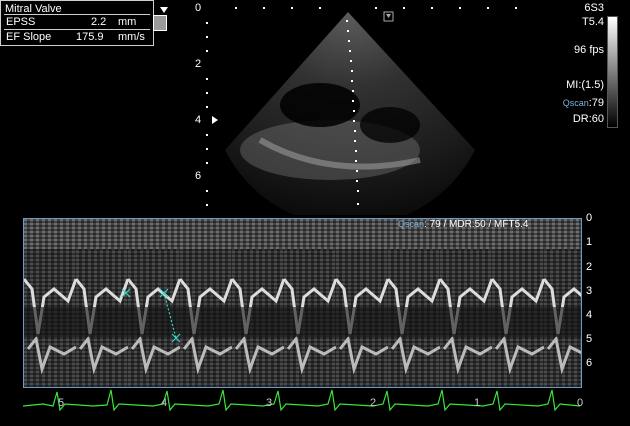  Describe the element at coordinates (592, 22) in the screenshot. I see `frequency: T5.4` at that location.